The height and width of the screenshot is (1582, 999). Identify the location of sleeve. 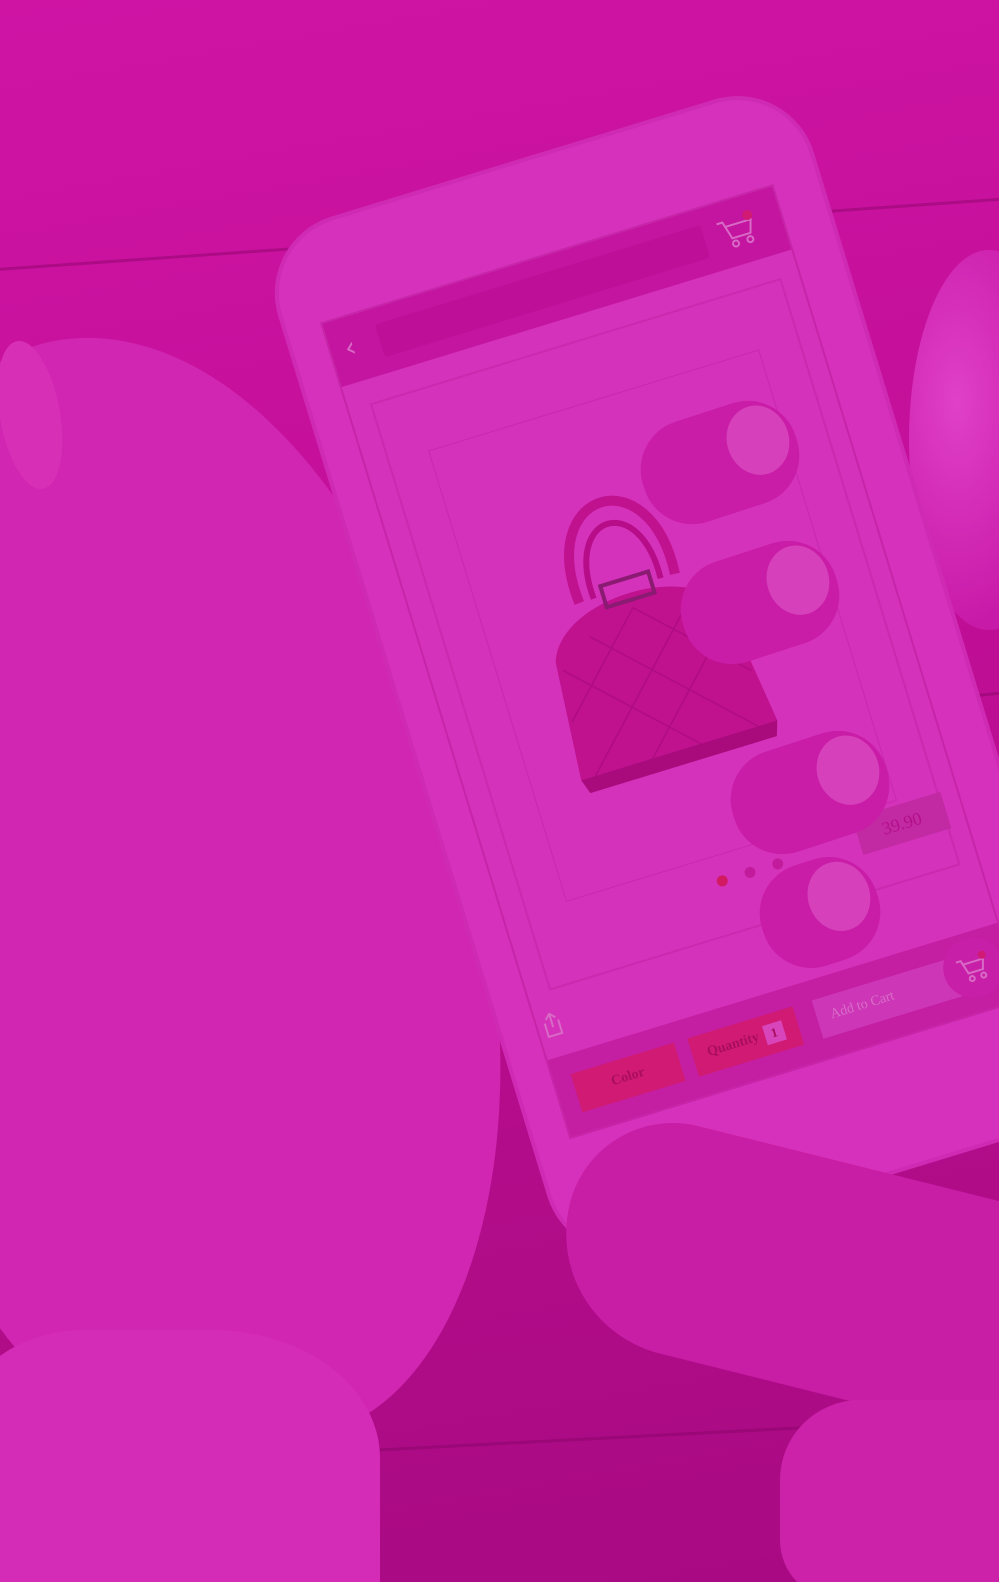
(190, 1456).